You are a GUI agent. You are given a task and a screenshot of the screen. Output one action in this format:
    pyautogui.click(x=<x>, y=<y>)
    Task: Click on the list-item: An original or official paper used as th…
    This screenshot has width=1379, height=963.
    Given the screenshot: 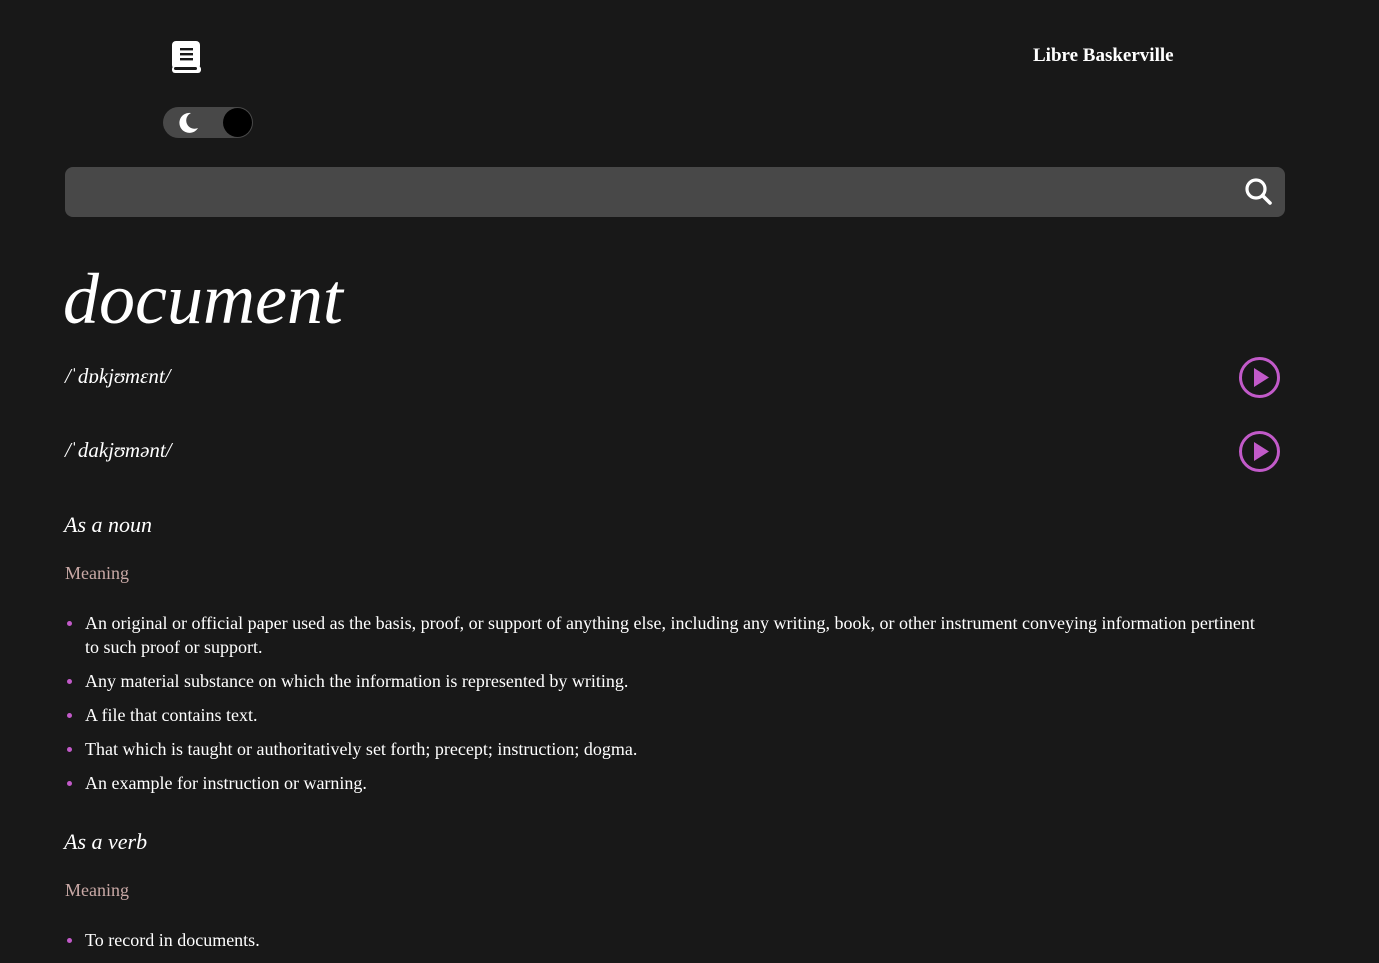 What is the action you would take?
    pyautogui.click(x=665, y=635)
    